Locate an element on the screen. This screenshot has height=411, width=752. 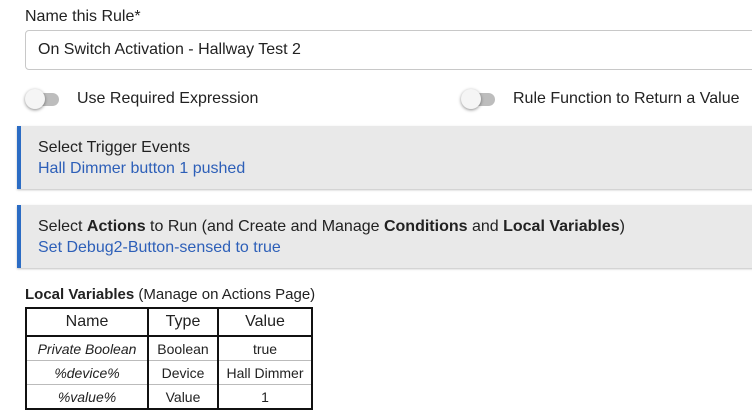
variable-name: %value% is located at coordinates (87, 396).